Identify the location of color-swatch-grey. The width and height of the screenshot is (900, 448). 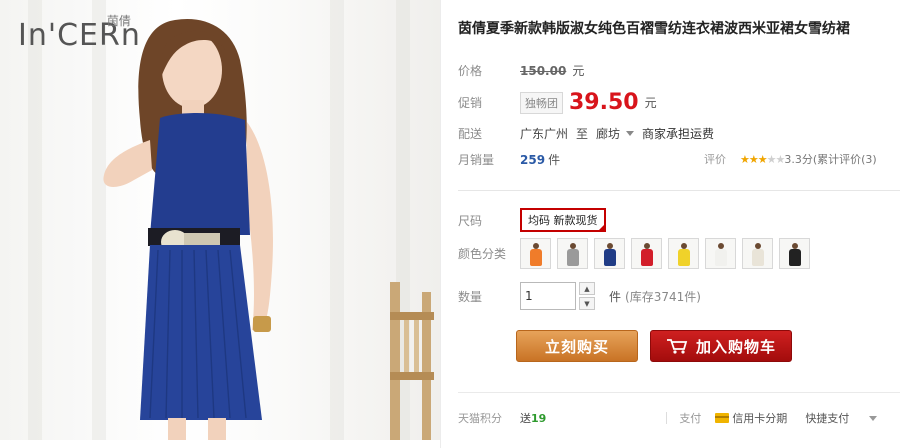
(572, 253).